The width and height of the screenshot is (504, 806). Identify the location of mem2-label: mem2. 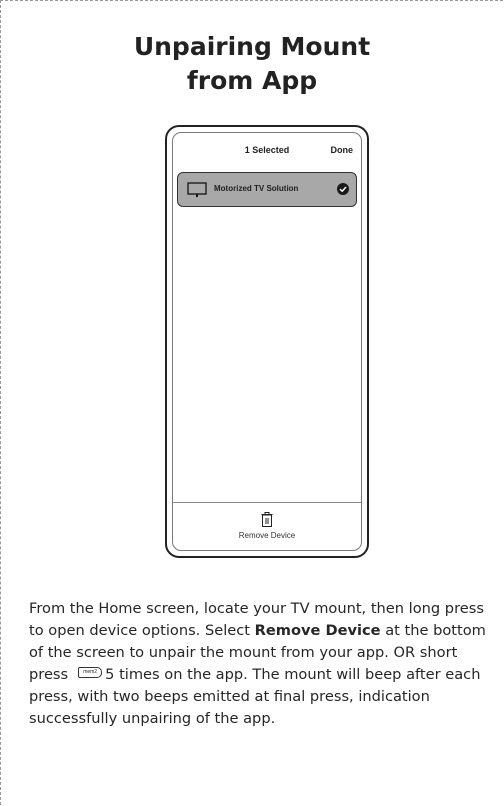
(90, 671).